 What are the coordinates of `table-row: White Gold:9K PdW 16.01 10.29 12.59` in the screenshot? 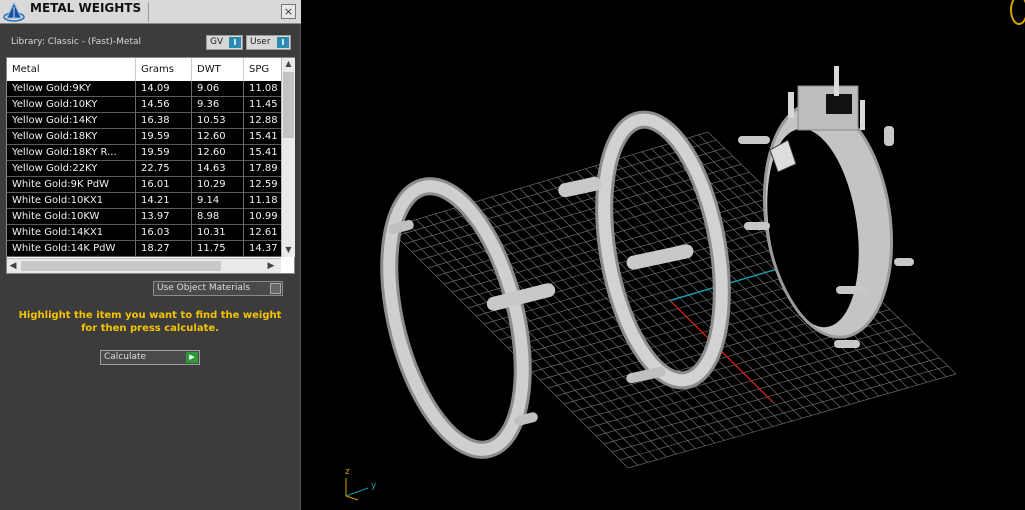 It's located at (144, 185).